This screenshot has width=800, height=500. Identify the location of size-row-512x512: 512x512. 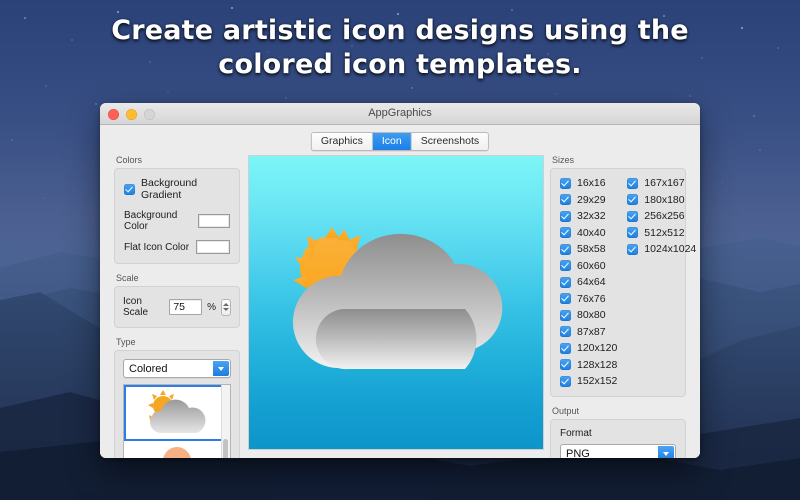
(661, 233).